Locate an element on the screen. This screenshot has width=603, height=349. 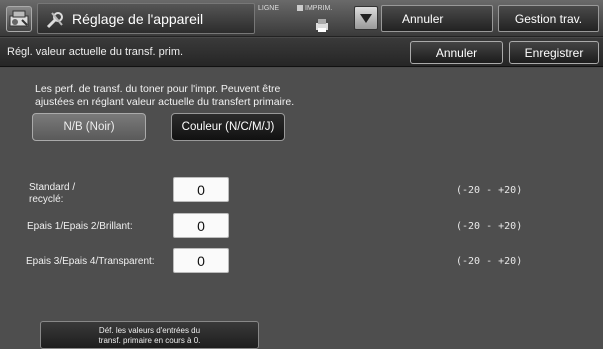
status-dropdown-button is located at coordinates (366, 18).